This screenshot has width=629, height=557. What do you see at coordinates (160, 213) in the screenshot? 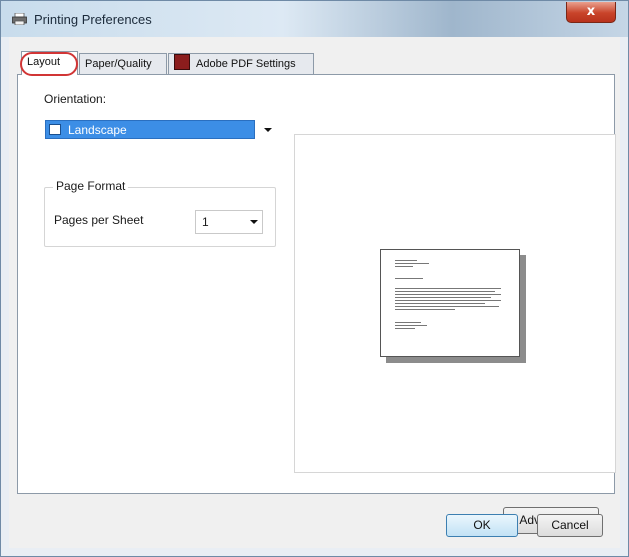
I see `page-format-group: Page Format Pages per Sheet 1` at bounding box center [160, 213].